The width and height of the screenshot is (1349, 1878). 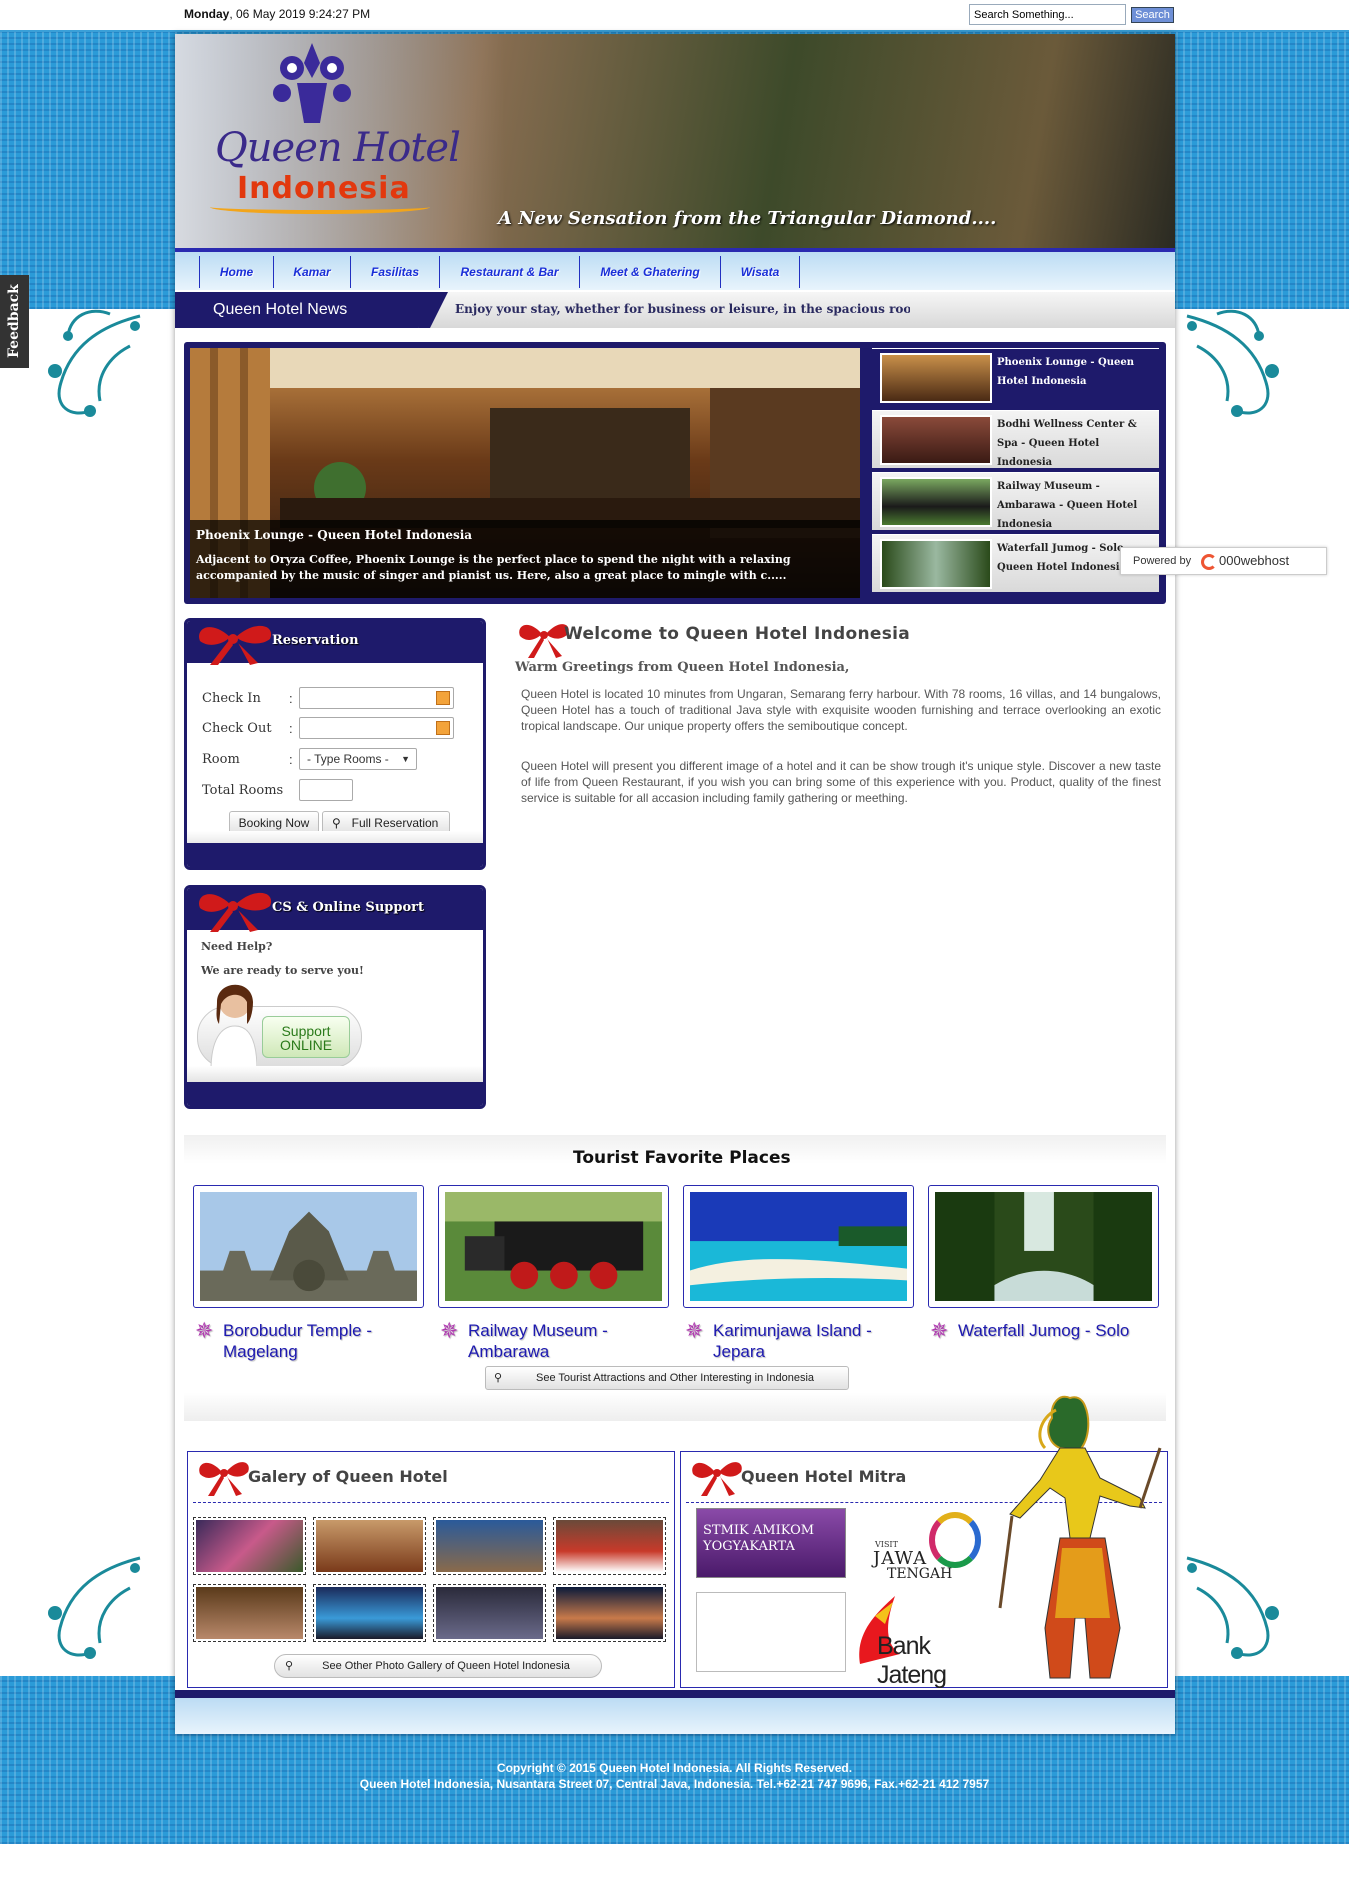 What do you see at coordinates (760, 272) in the screenshot?
I see `nav-wisata: Wisata` at bounding box center [760, 272].